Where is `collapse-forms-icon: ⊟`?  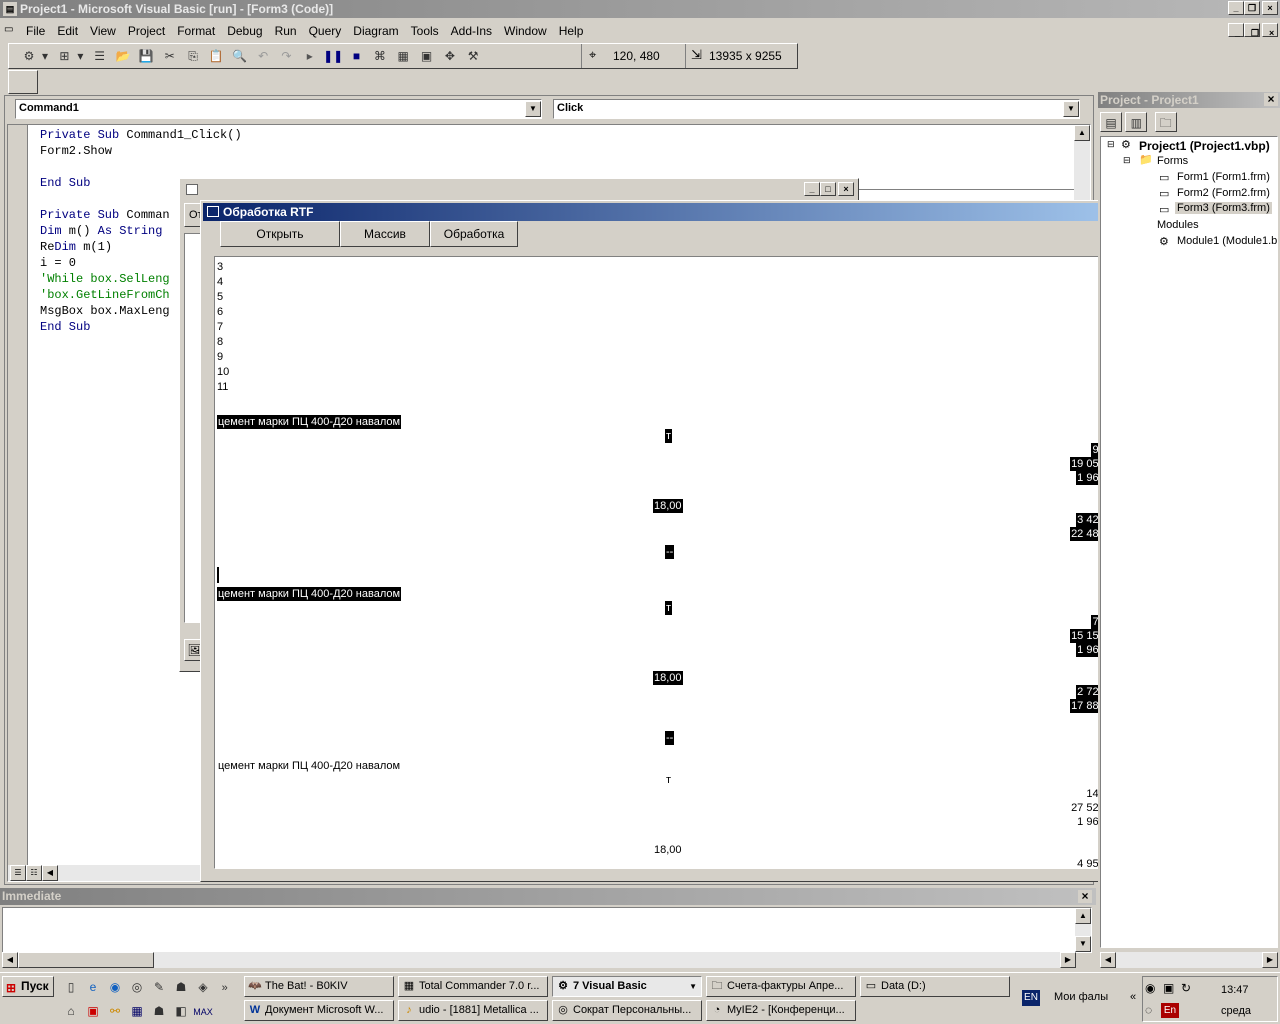 collapse-forms-icon: ⊟ is located at coordinates (1127, 160).